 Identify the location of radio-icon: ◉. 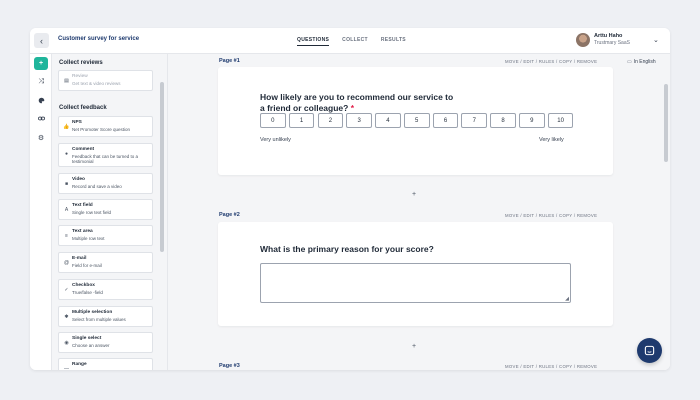
(66, 343).